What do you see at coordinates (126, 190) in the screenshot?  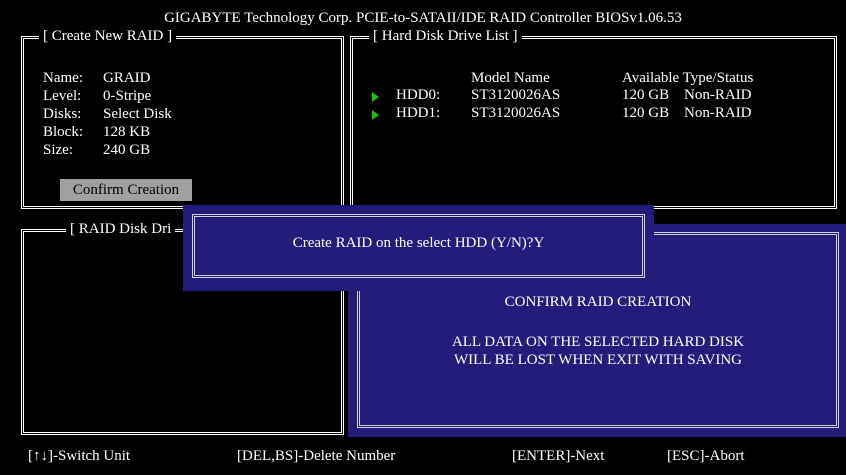 I see `confirm-creation-button: Confirm Creation` at bounding box center [126, 190].